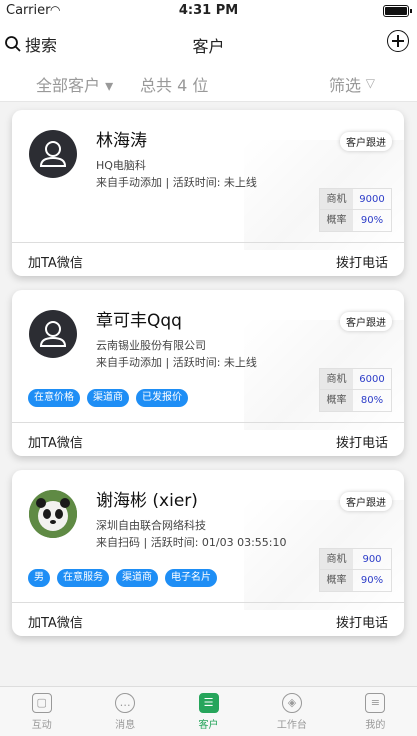  What do you see at coordinates (151, 525) in the screenshot?
I see `customer-company: 深圳自由联合网络科技` at bounding box center [151, 525].